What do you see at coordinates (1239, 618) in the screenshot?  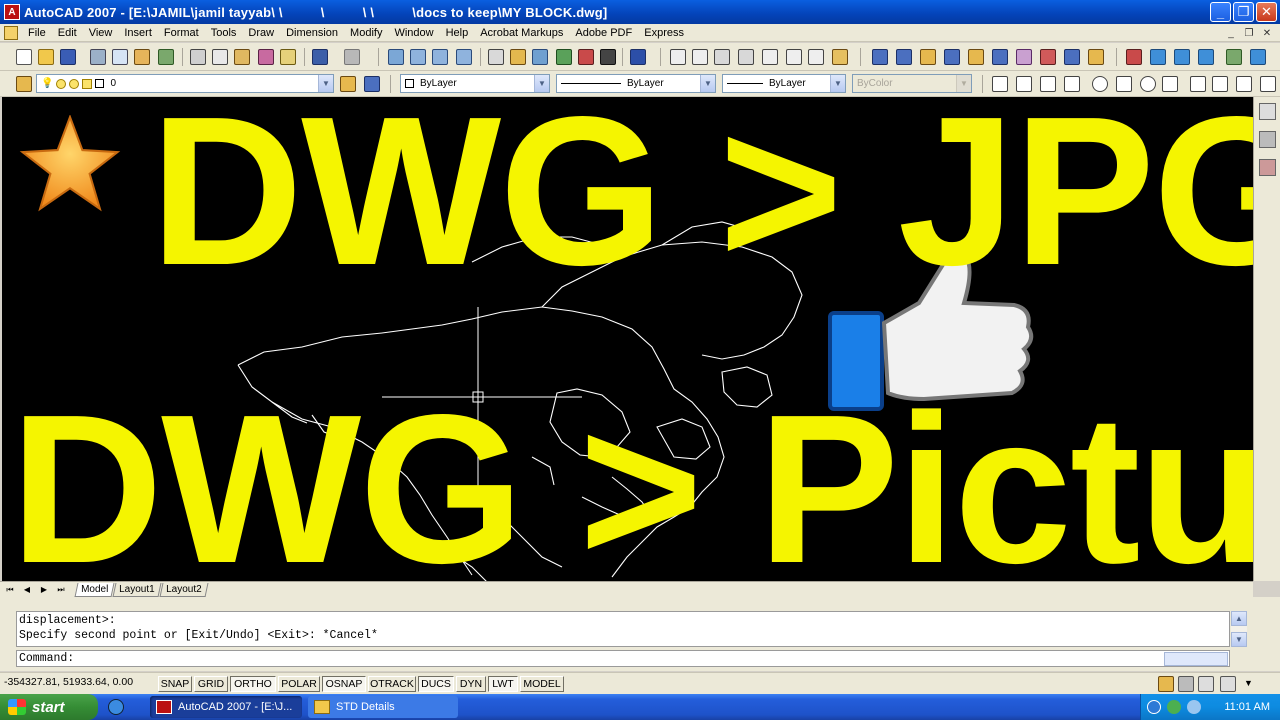 I see `scroll-up-button: ▲` at bounding box center [1239, 618].